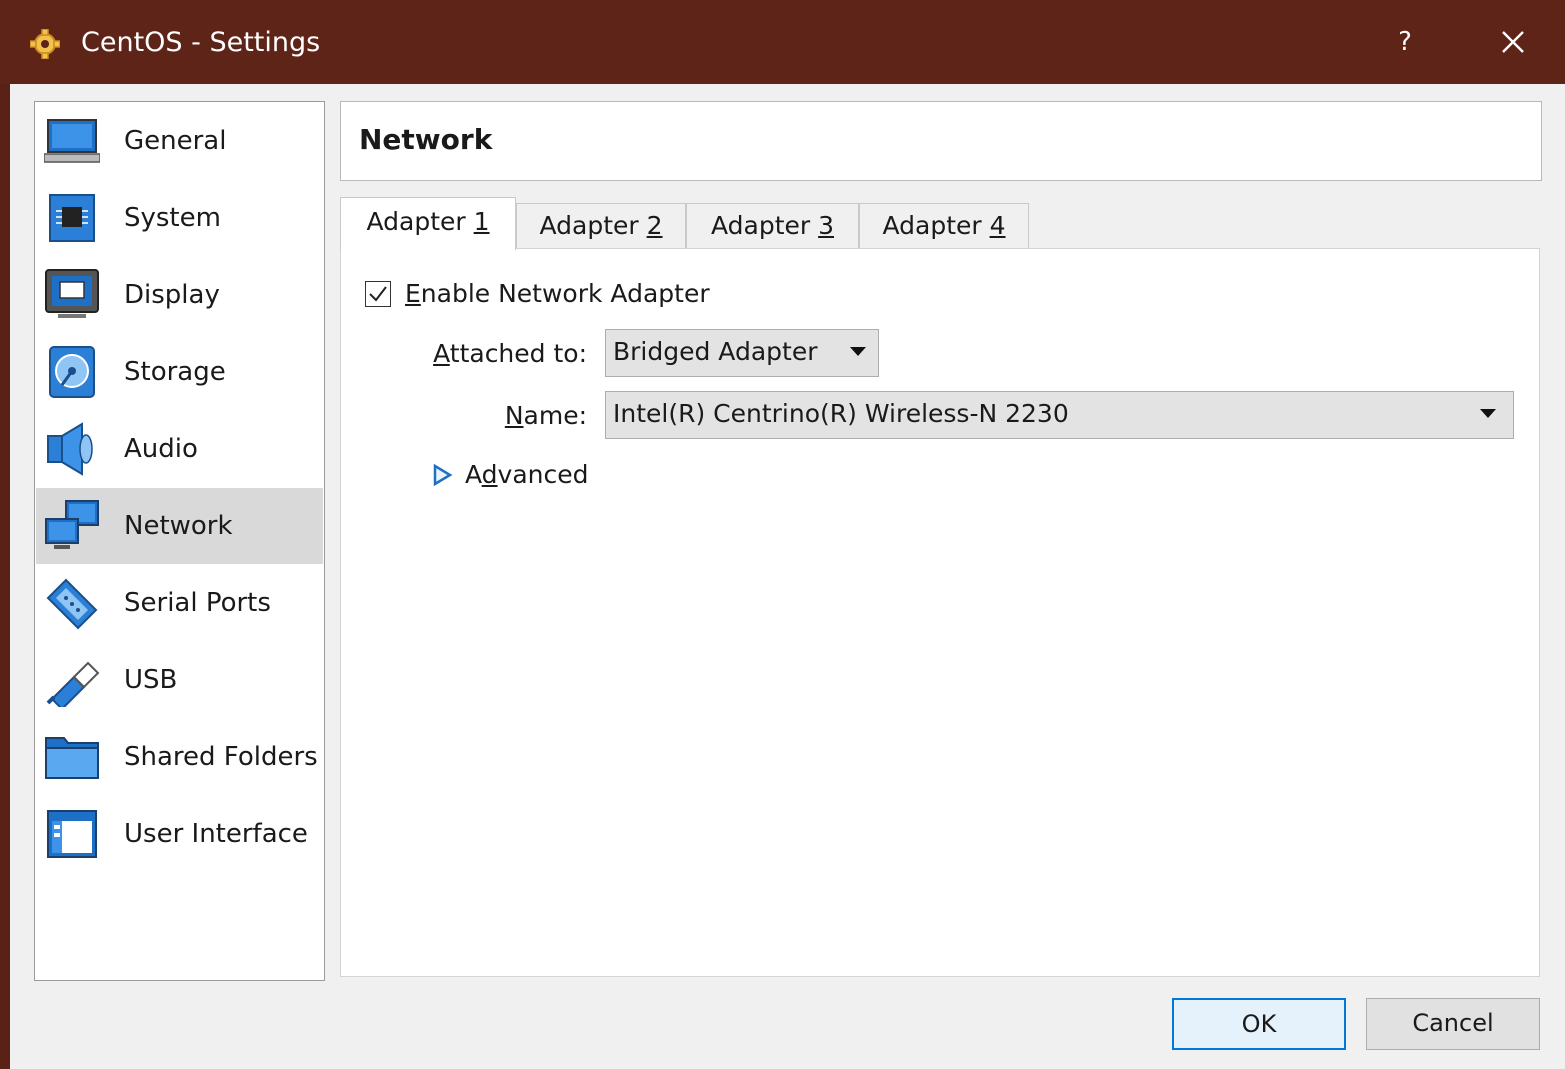 The height and width of the screenshot is (1069, 1565). Describe the element at coordinates (197, 603) in the screenshot. I see `sidebar-item-label: Serial Ports` at that location.